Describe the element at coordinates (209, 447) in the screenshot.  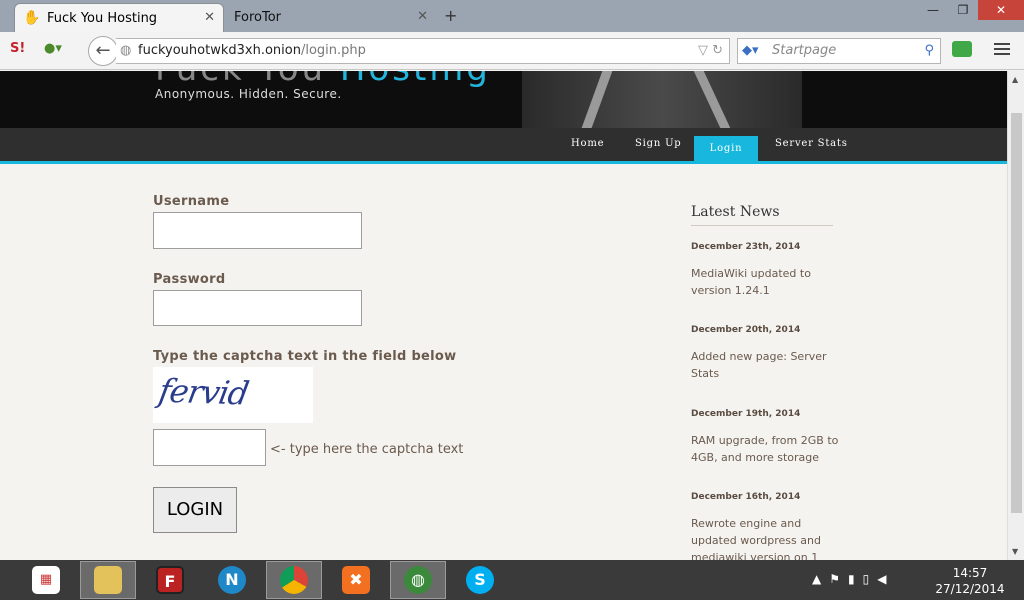
I see `captcha-input` at that location.